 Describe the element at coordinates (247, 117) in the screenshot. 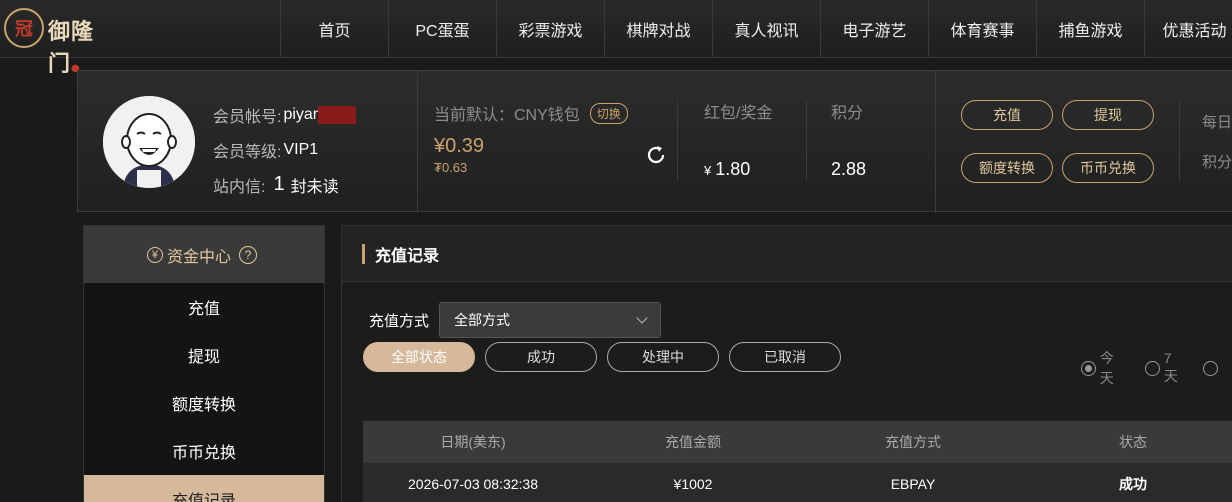

I see `account-id-label: 会员帐号:` at that location.